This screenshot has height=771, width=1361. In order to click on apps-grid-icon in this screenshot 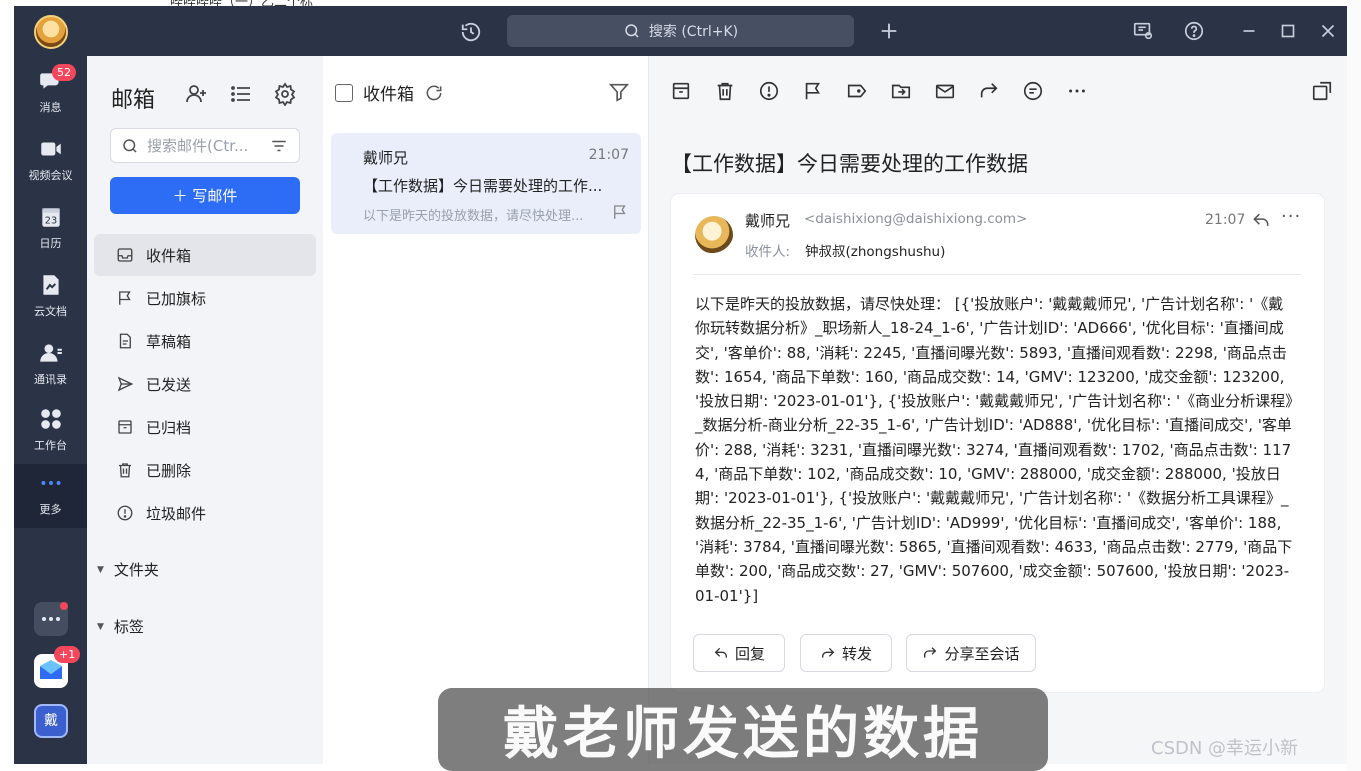, I will do `click(50, 419)`.